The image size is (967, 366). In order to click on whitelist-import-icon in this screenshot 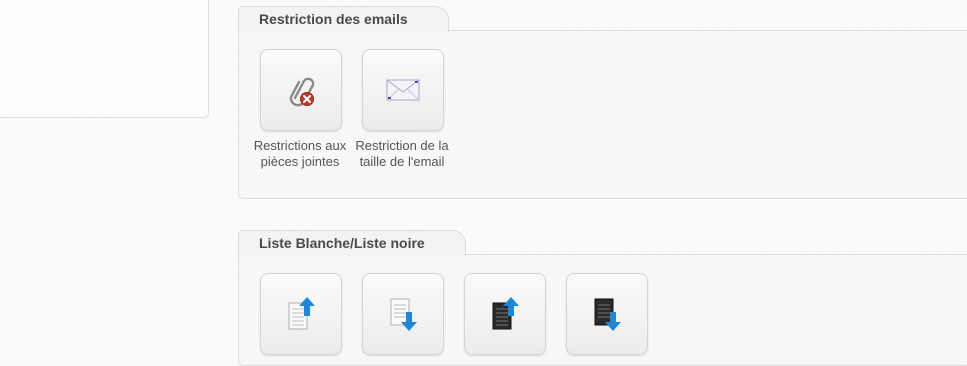, I will do `click(301, 313)`.